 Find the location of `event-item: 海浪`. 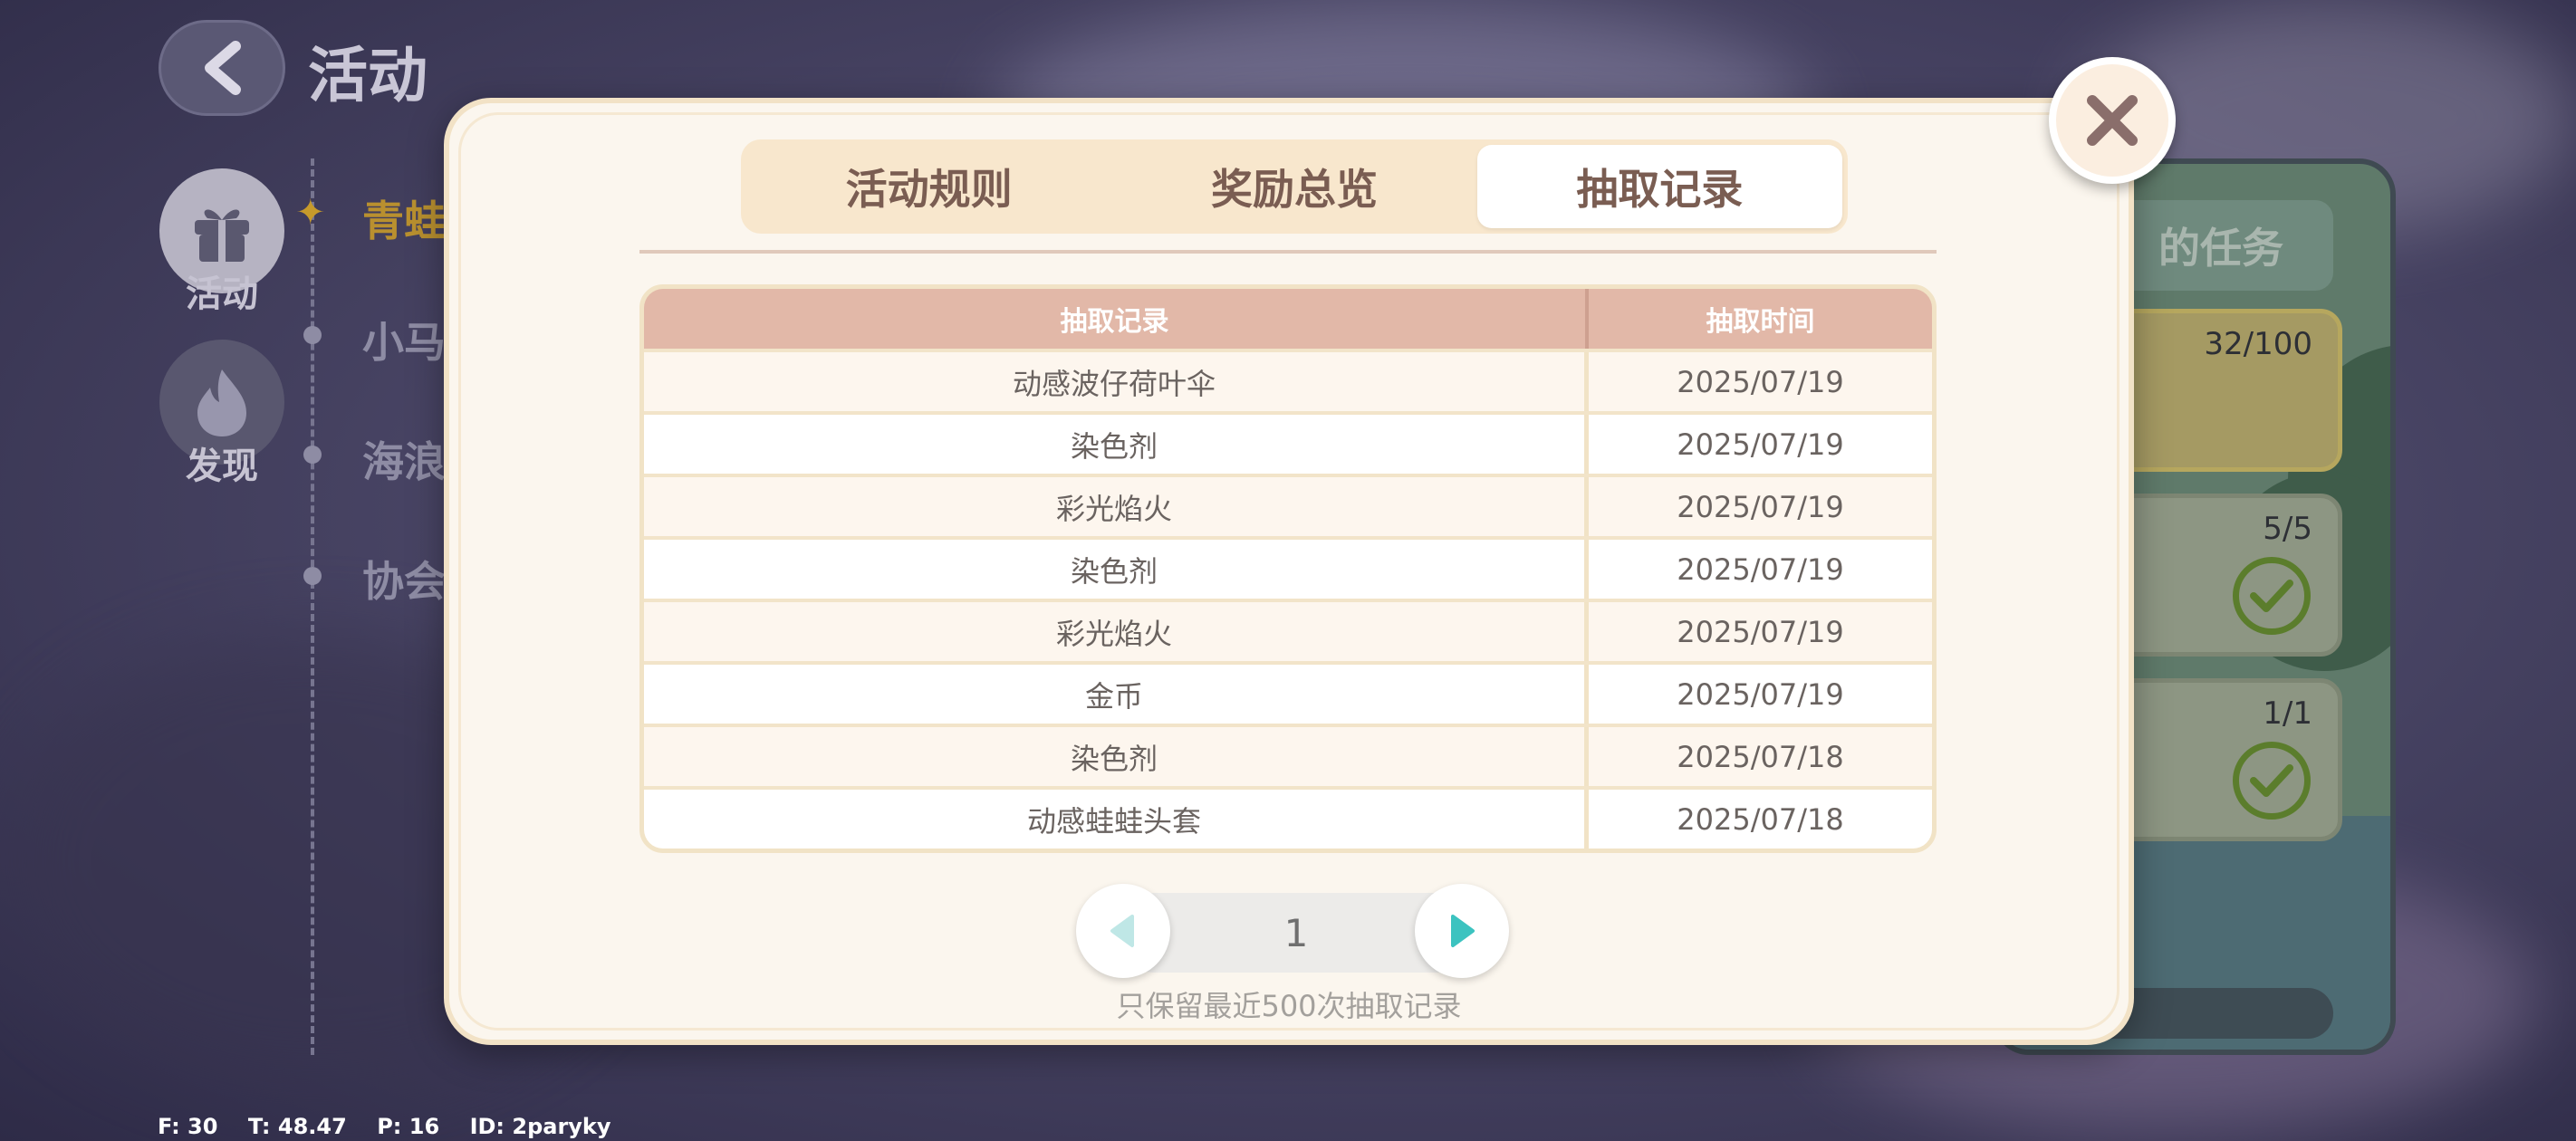

event-item: 海浪 is located at coordinates (404, 459).